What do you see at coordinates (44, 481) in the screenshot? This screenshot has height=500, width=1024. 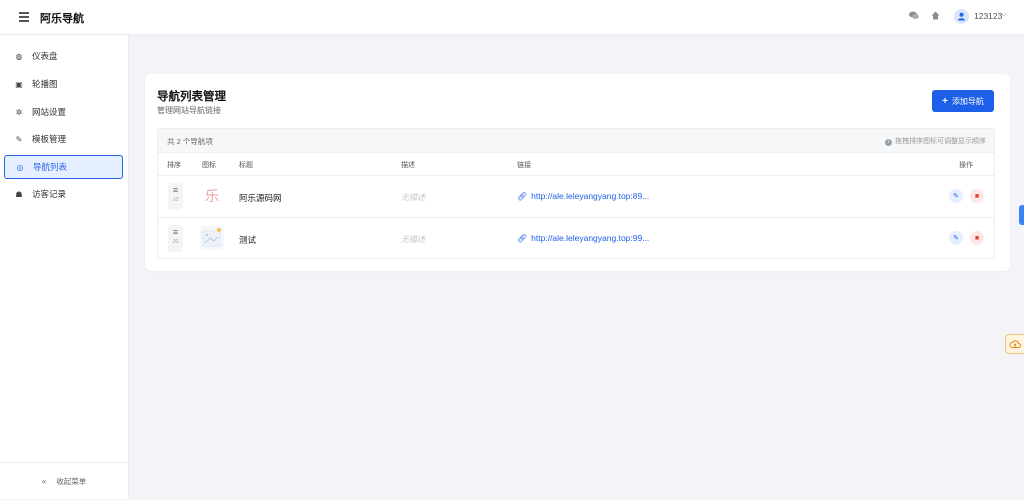 I see `double-chevron-left-icon: «` at bounding box center [44, 481].